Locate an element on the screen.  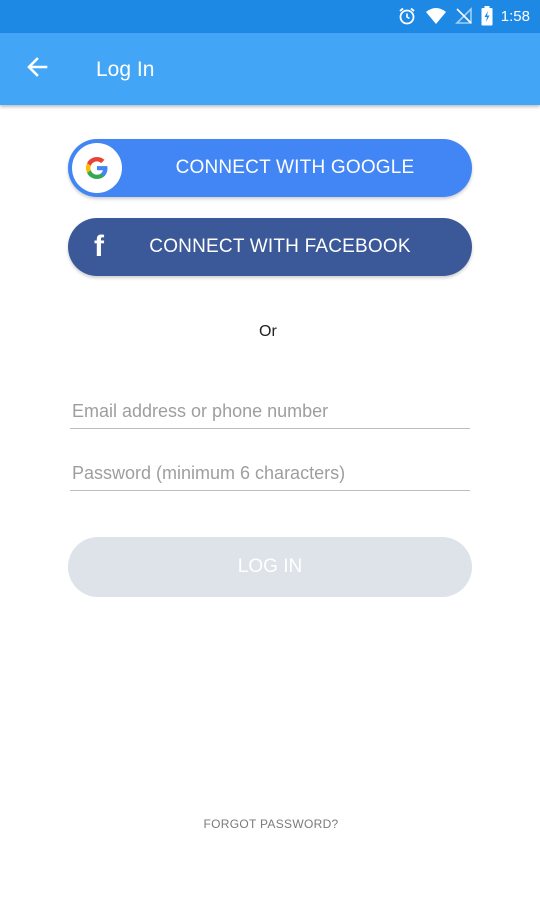
page-title: Log In is located at coordinates (125, 69).